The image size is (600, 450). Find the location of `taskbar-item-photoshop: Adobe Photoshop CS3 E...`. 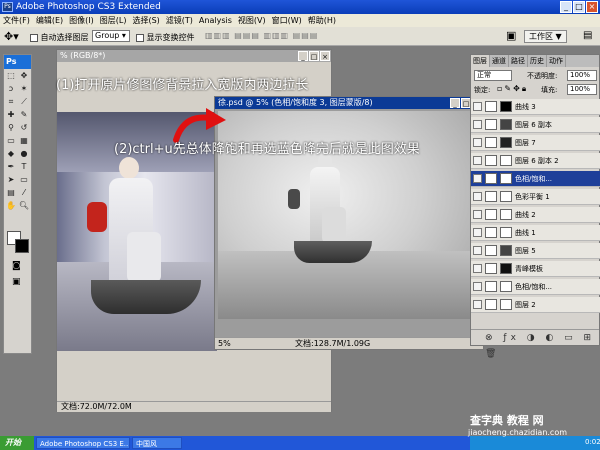

taskbar-item-photoshop: Adobe Photoshop CS3 E... is located at coordinates (83, 443).